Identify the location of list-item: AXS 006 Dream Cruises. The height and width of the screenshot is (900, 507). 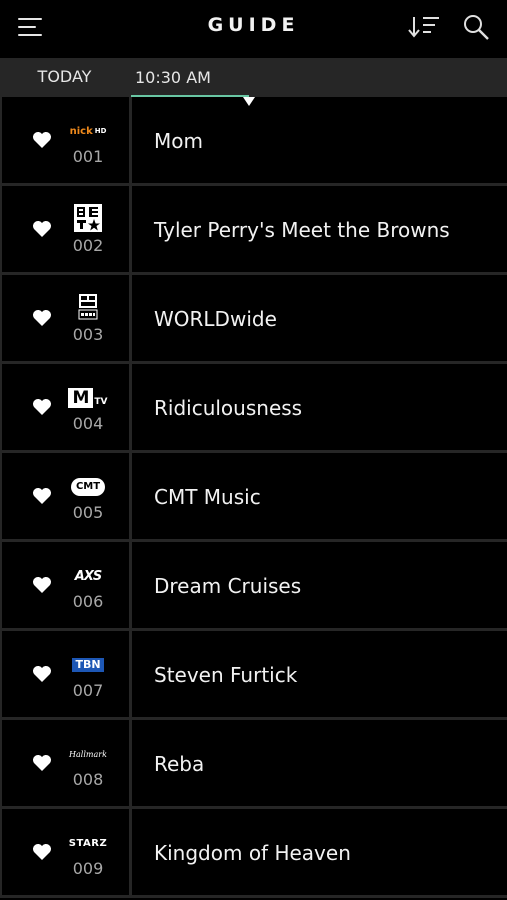
(253, 586).